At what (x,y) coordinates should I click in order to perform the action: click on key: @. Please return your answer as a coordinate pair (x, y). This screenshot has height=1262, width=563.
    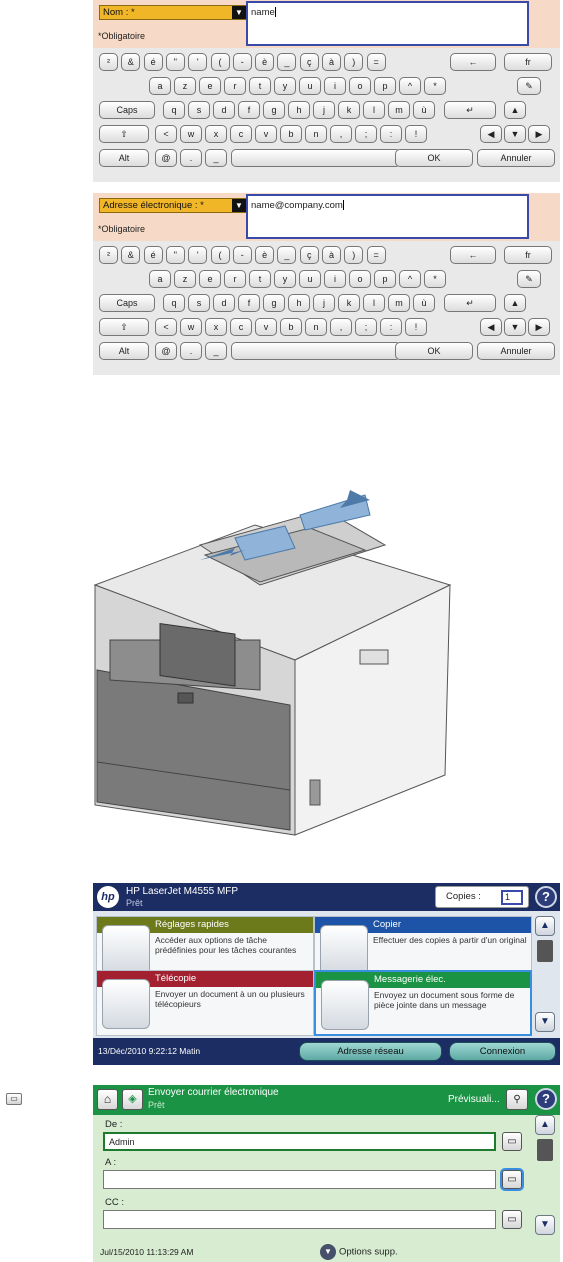
    Looking at the image, I should click on (166, 351).